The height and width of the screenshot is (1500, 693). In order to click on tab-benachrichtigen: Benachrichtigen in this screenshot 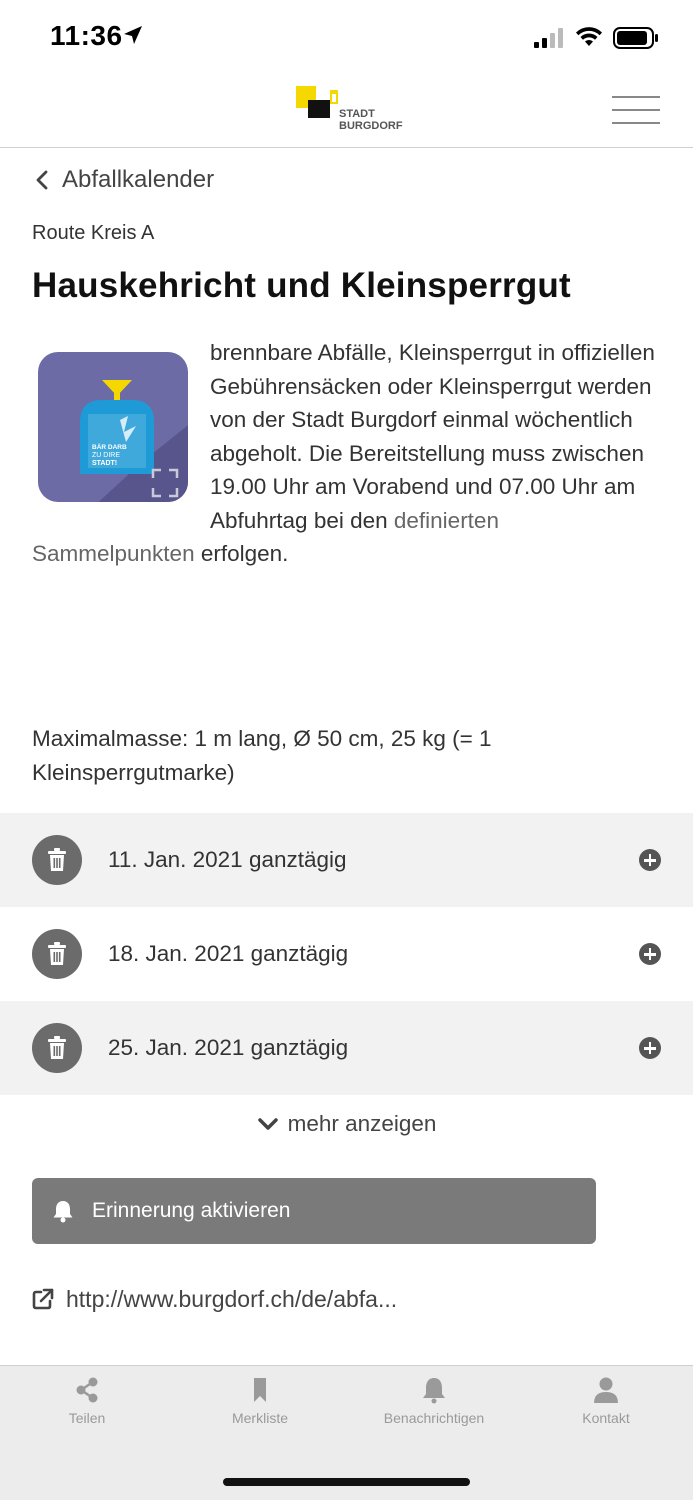, I will do `click(434, 1406)`.